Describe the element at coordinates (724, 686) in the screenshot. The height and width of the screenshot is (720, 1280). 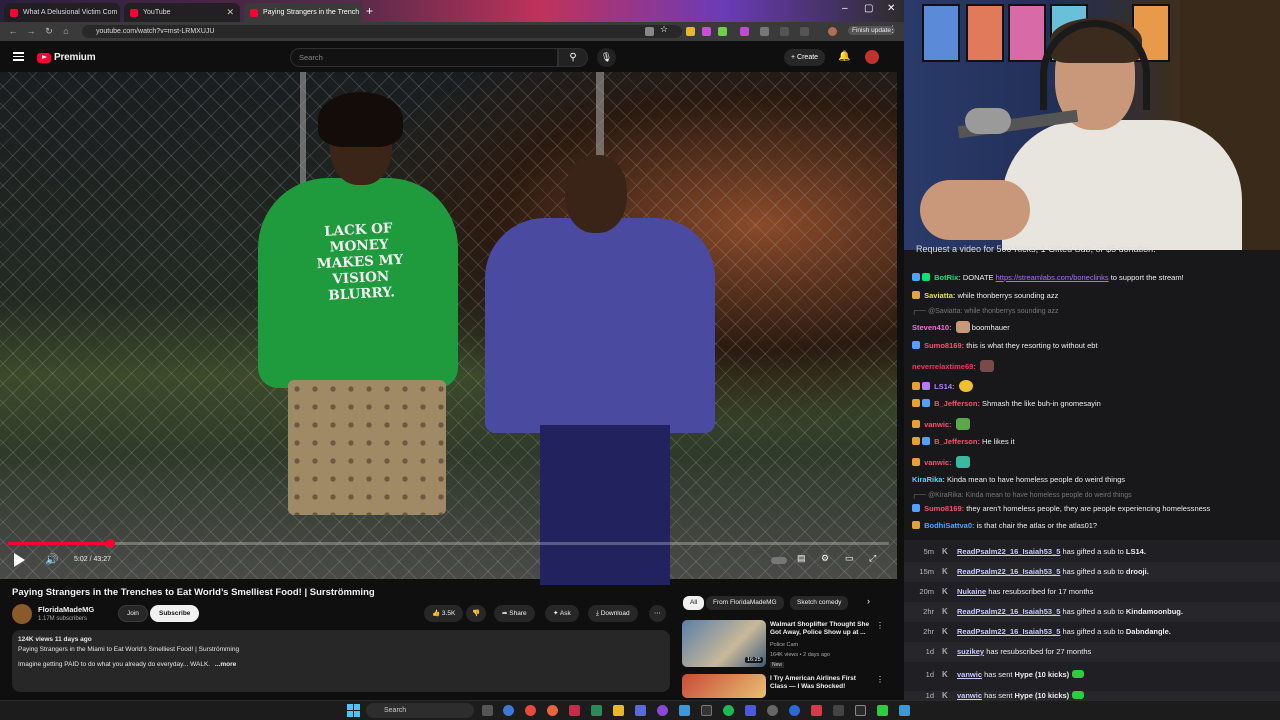
I see `recommendation-thumbnail` at that location.